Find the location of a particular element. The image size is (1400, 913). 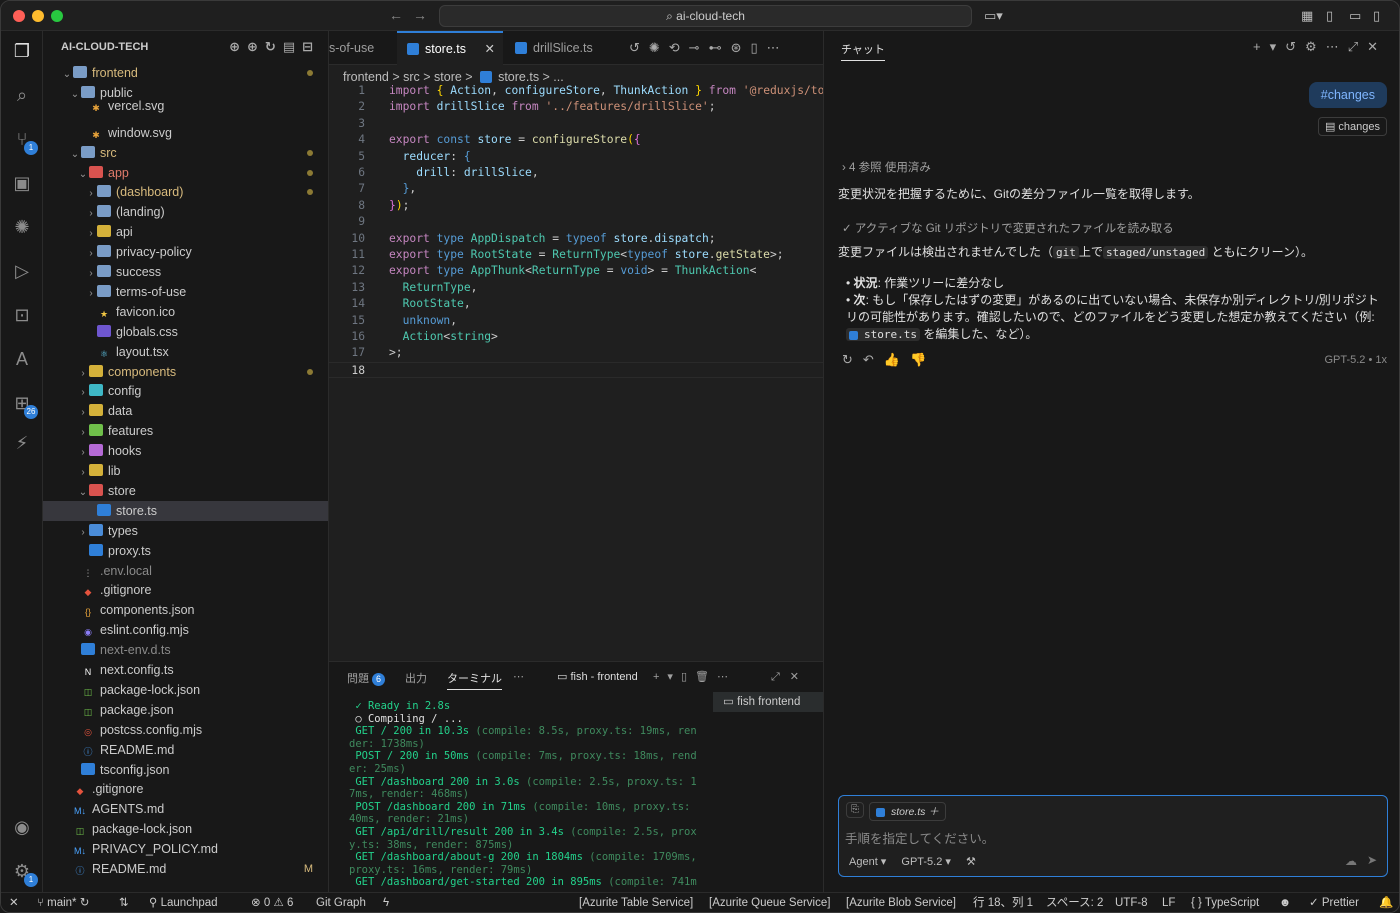

tree-item: ⌄ store is located at coordinates (185, 491).